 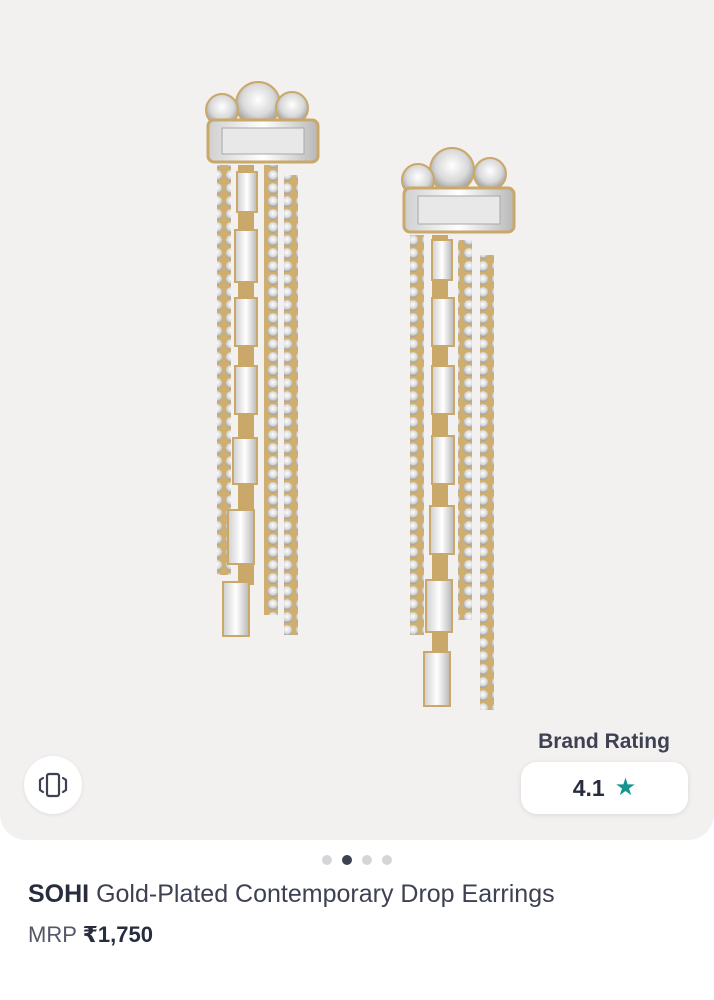 I want to click on brand-rating-title: Brand Rating, so click(x=604, y=741).